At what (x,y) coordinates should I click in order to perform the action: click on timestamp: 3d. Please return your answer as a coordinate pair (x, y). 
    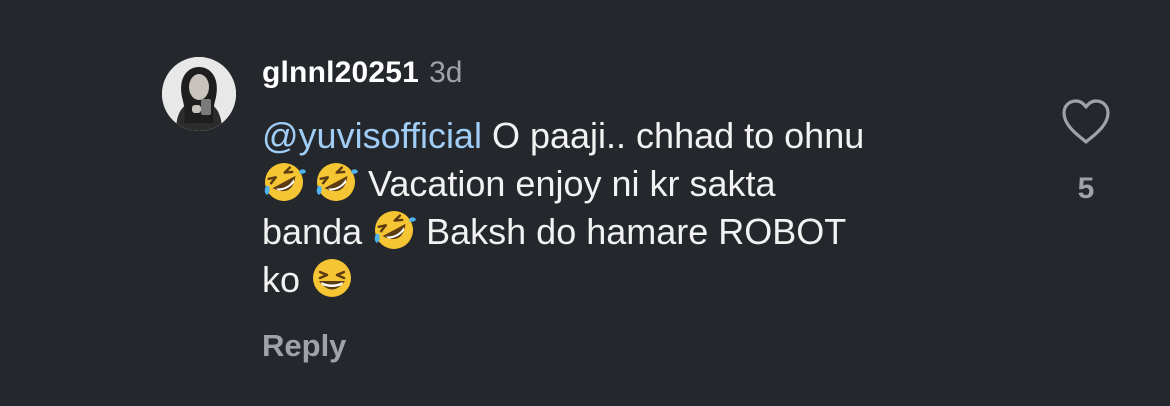
    Looking at the image, I should click on (446, 72).